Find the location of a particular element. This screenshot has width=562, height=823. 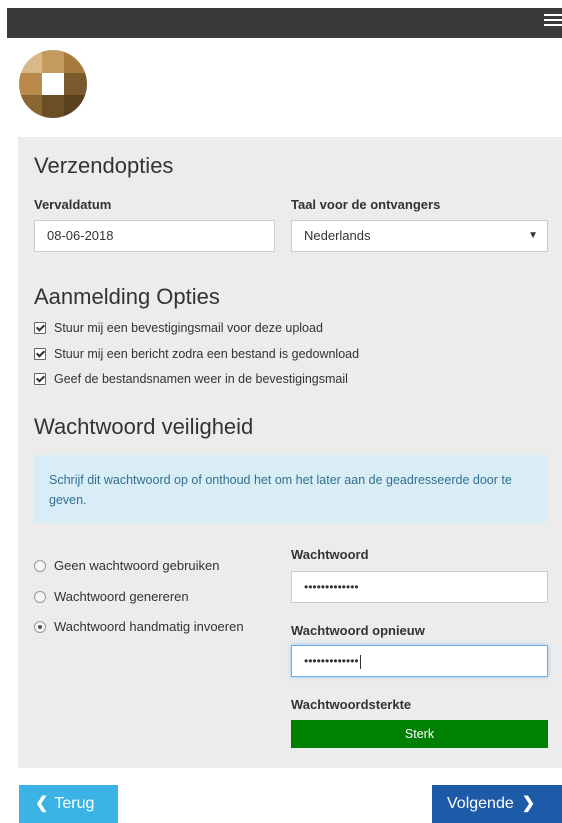

language-select: Nederlands ▼ is located at coordinates (419, 236).